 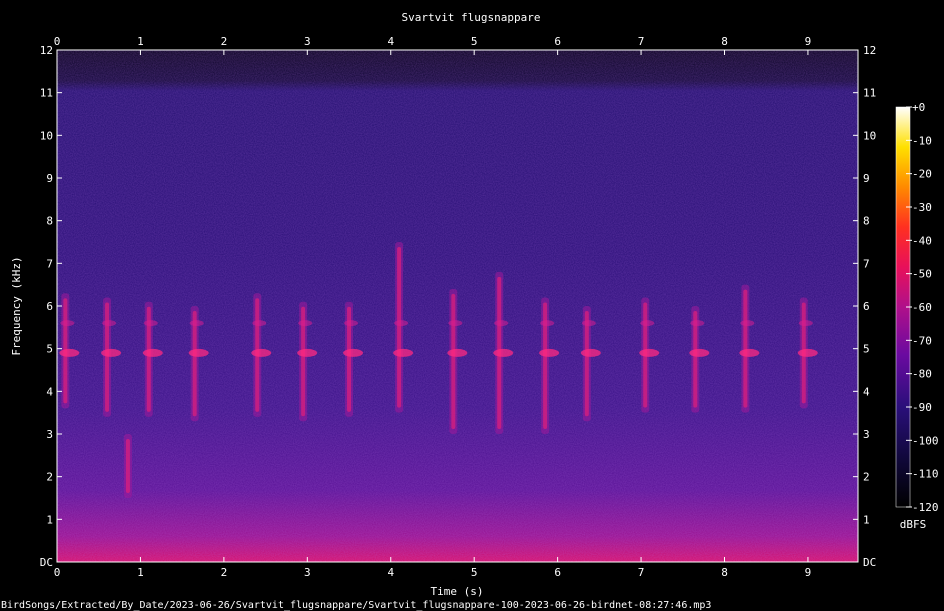 What do you see at coordinates (46, 50) in the screenshot?
I see `y-tick-label-left: 12` at bounding box center [46, 50].